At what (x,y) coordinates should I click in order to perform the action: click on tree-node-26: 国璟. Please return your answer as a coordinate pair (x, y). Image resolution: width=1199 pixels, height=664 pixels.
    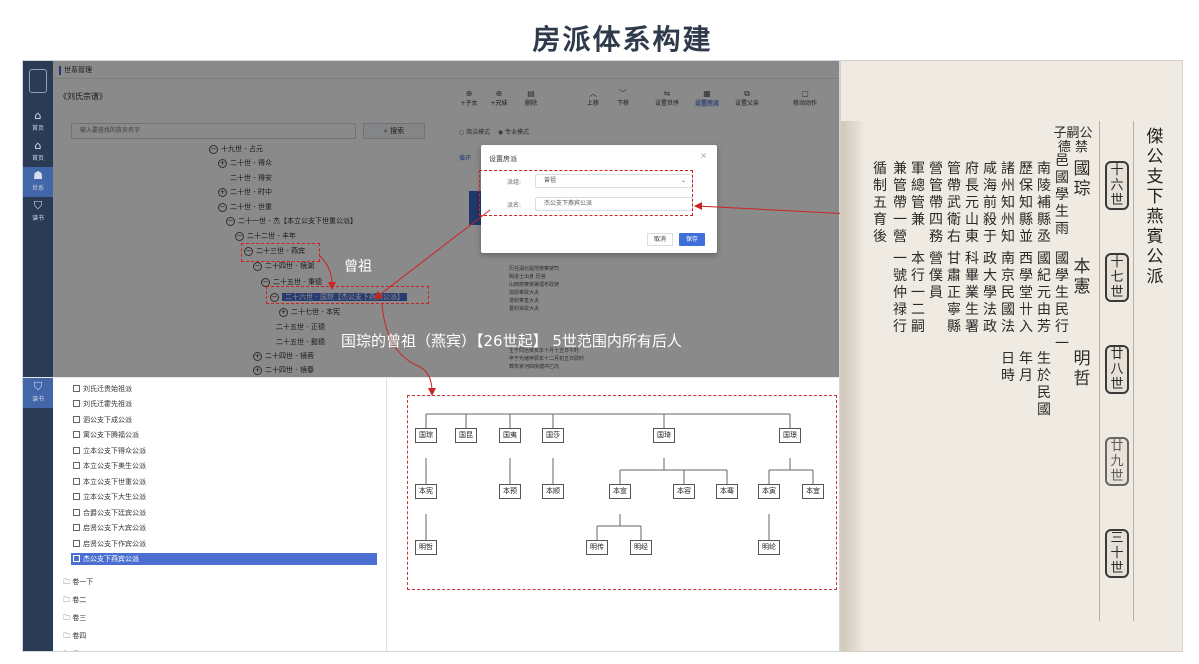
    Looking at the image, I should click on (790, 435).